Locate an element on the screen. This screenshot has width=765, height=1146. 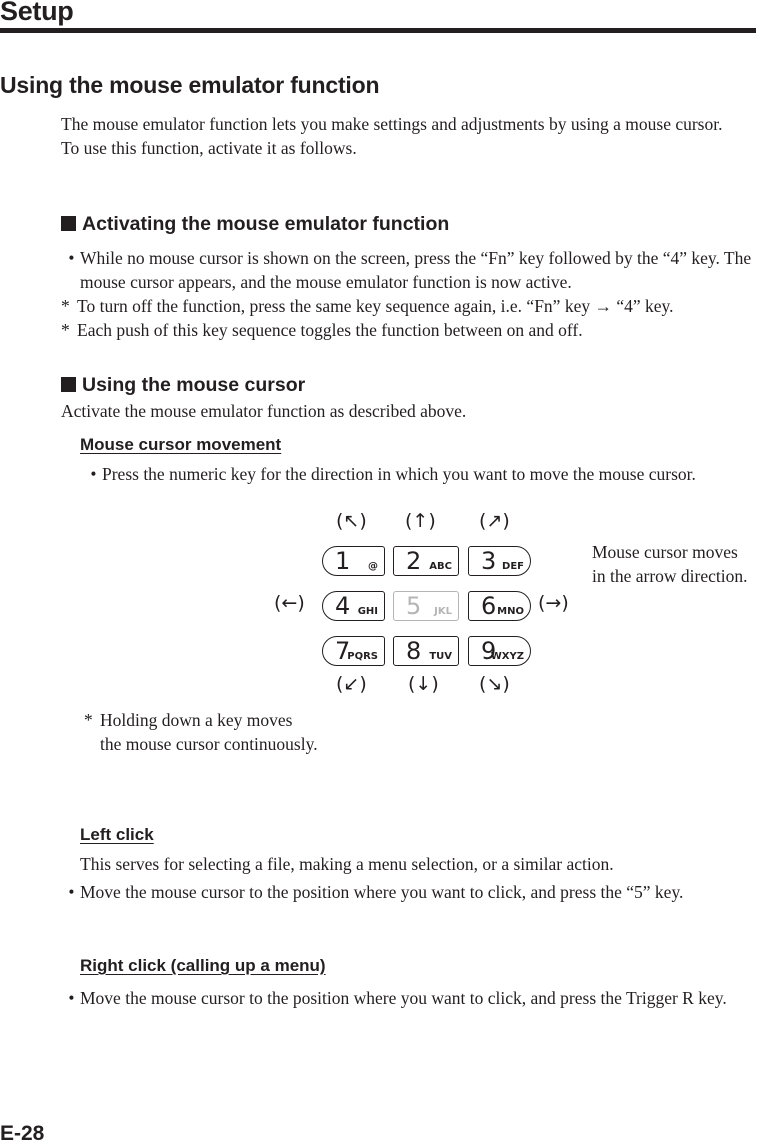
key-letters: JKL is located at coordinates (443, 611).